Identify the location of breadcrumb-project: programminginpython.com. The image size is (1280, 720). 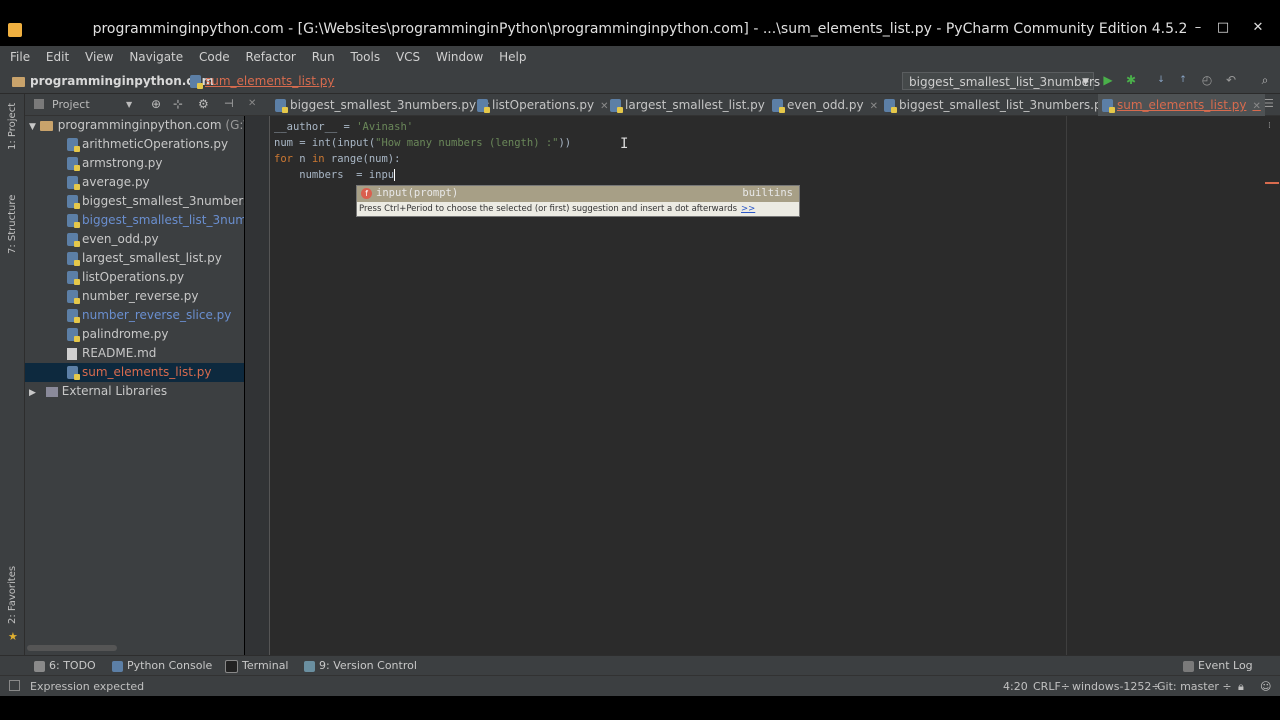
(113, 81).